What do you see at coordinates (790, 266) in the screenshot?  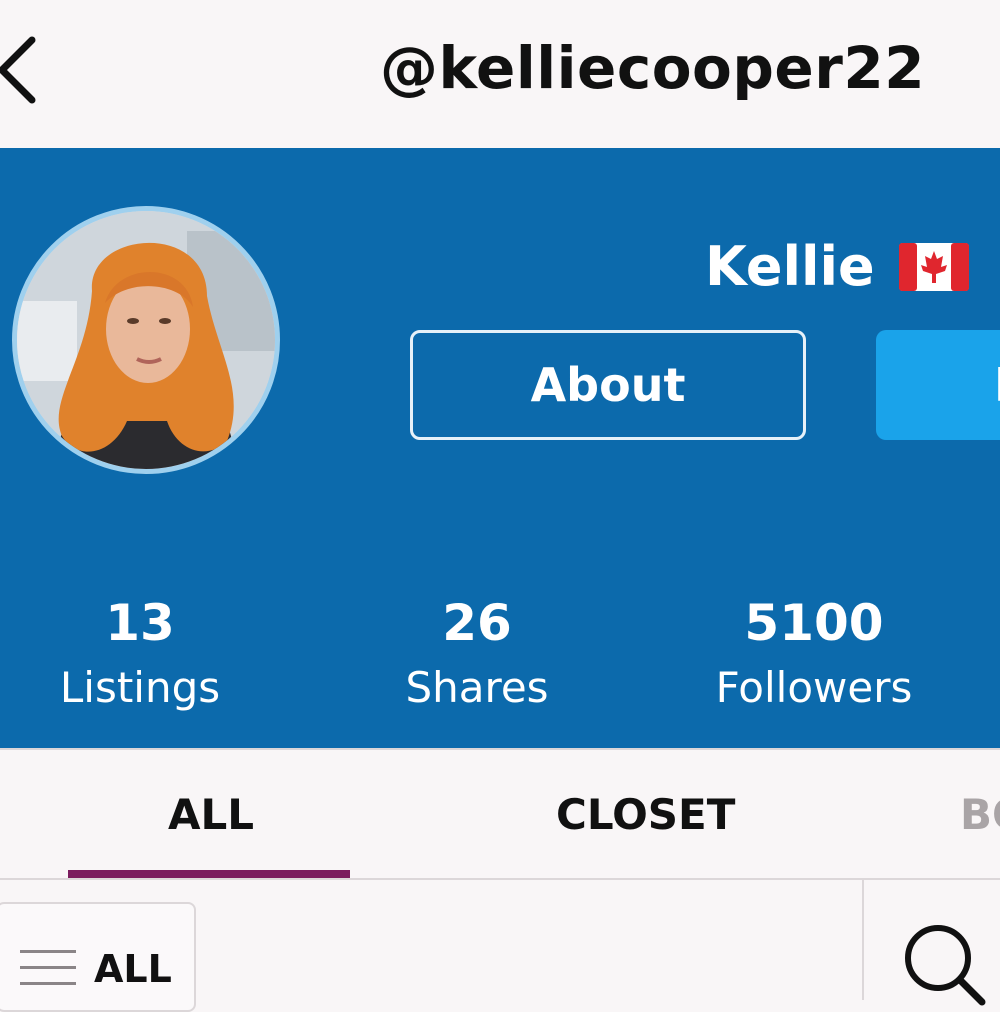 I see `display-name-text: Kellie` at bounding box center [790, 266].